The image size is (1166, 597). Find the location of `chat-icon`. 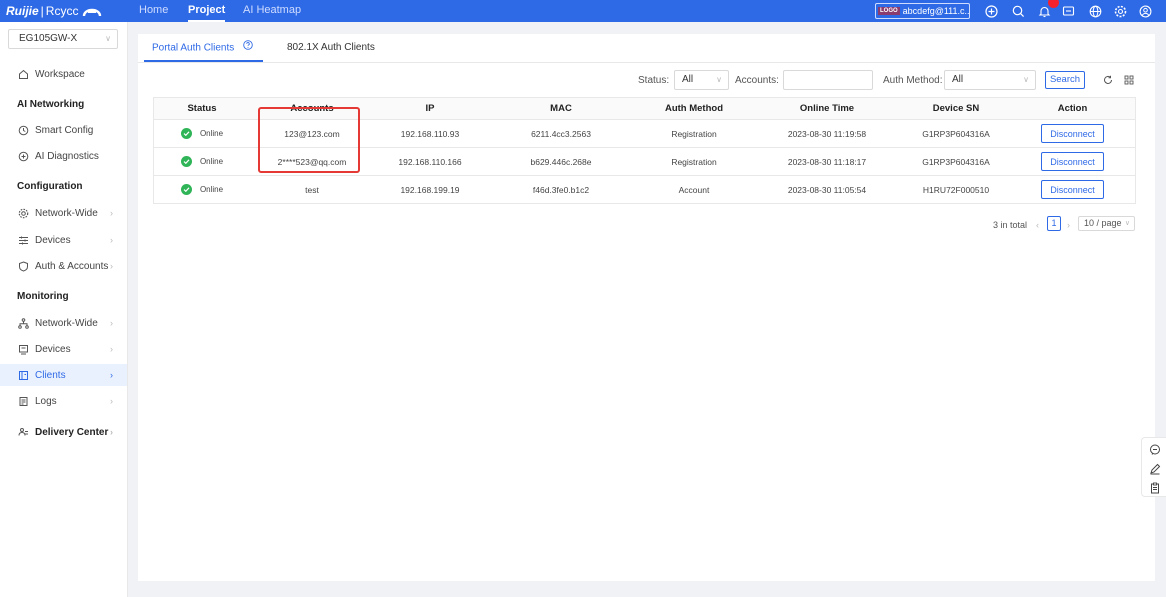

chat-icon is located at coordinates (1154, 449).